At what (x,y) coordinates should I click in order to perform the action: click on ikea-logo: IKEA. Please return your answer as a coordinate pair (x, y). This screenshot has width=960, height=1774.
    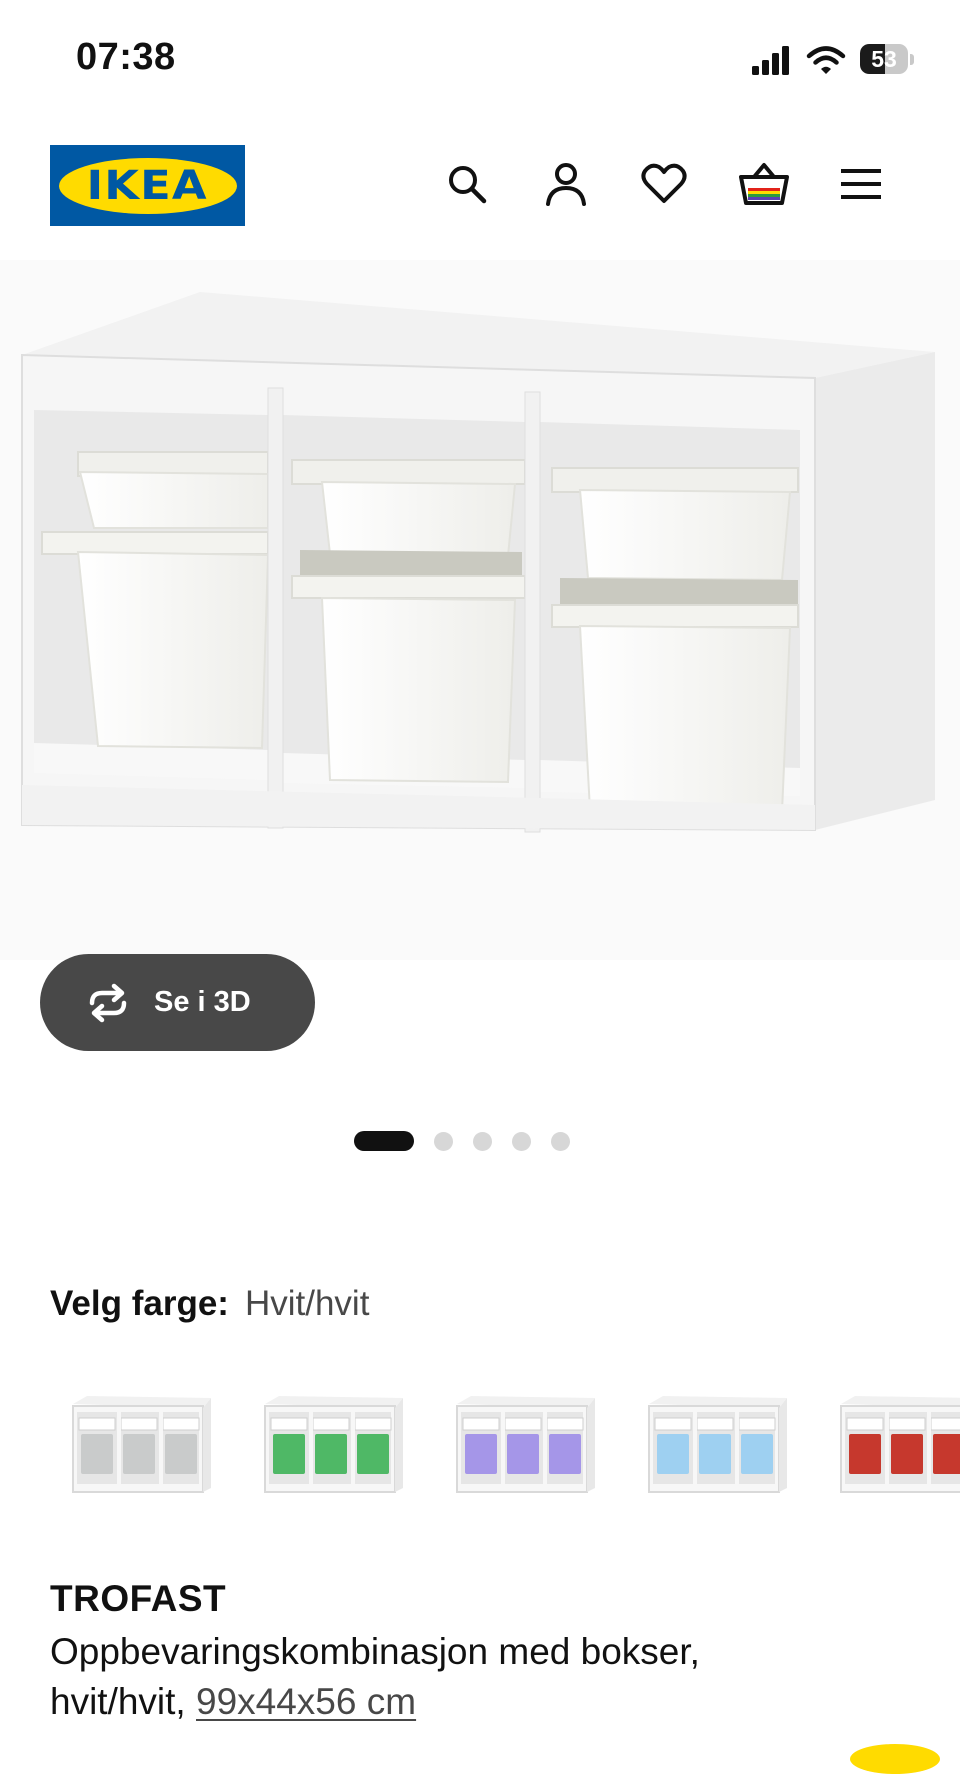
    Looking at the image, I should click on (147, 185).